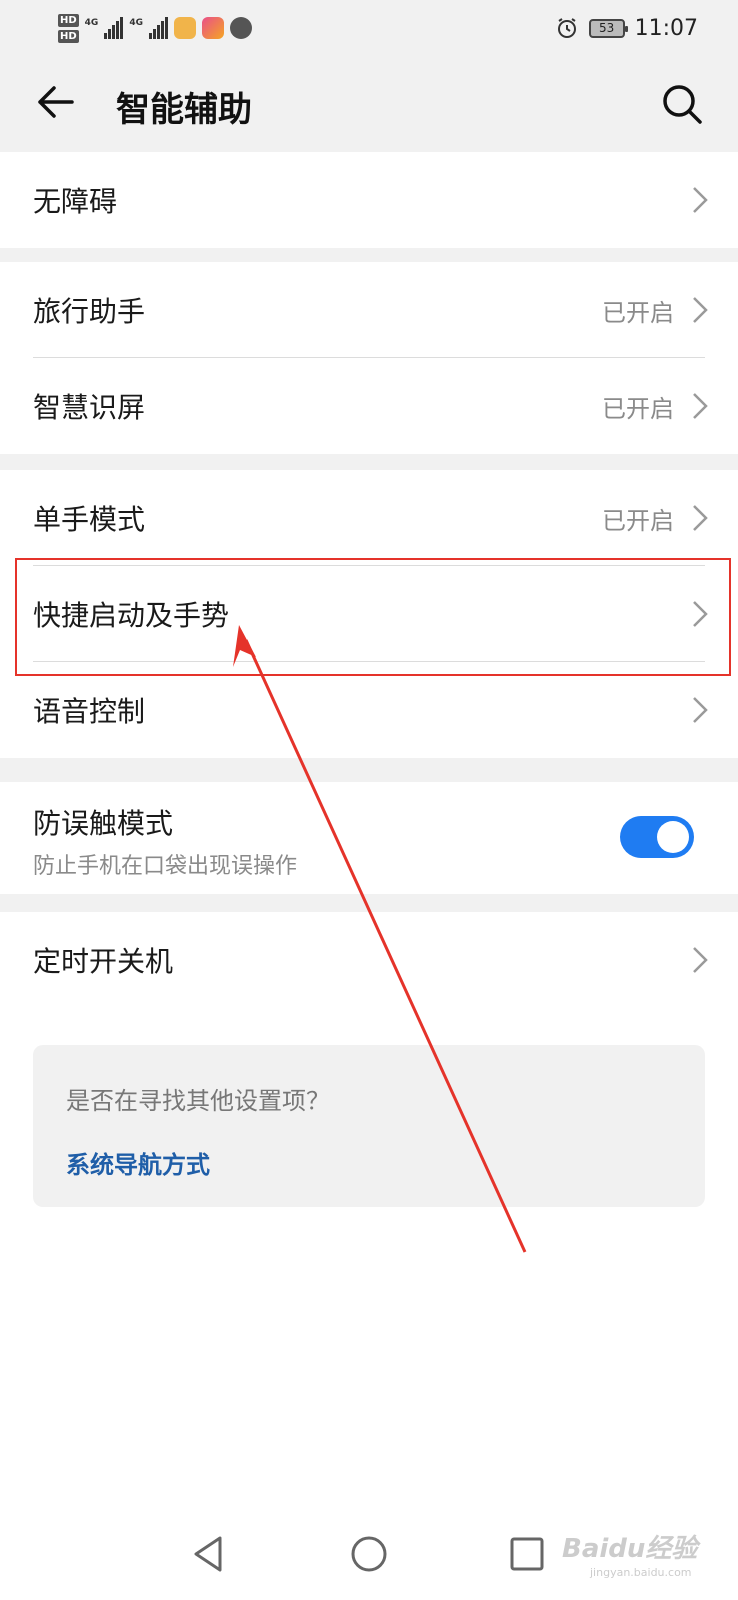 The image size is (738, 1600). What do you see at coordinates (136, 22) in the screenshot?
I see `network-type-2: 4G` at bounding box center [136, 22].